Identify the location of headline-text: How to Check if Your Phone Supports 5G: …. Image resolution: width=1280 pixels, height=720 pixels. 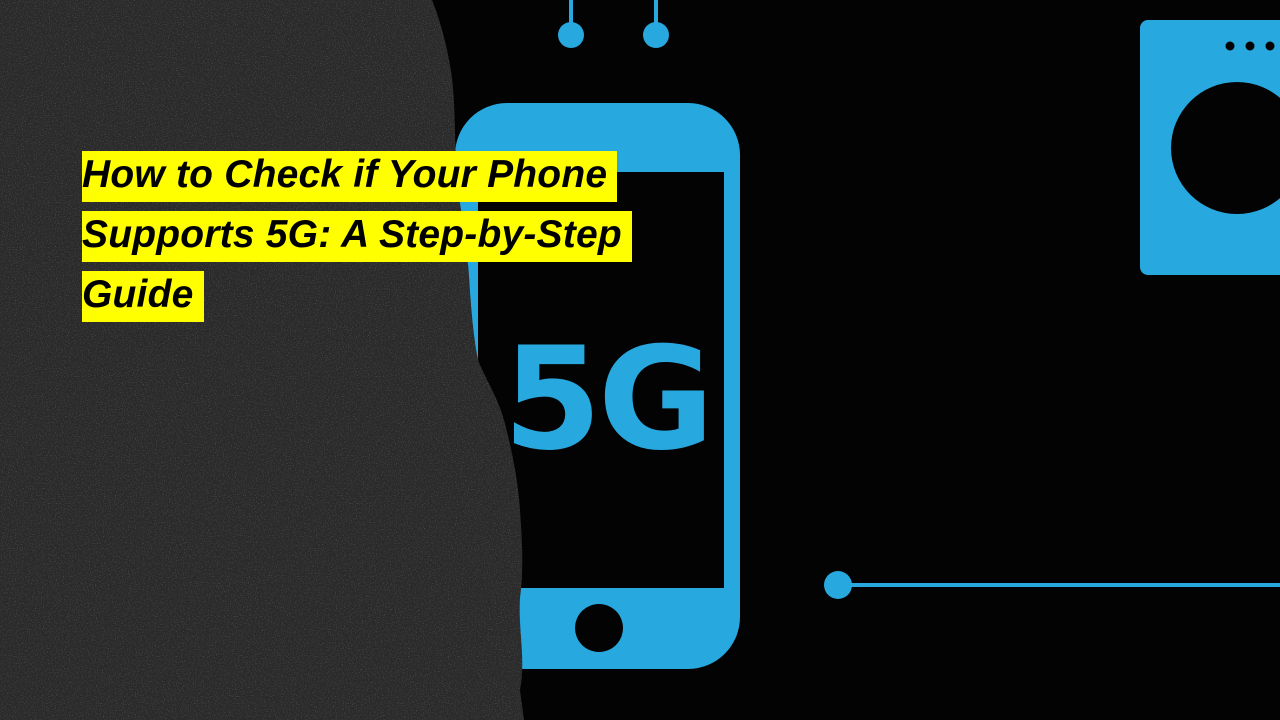
(357, 236).